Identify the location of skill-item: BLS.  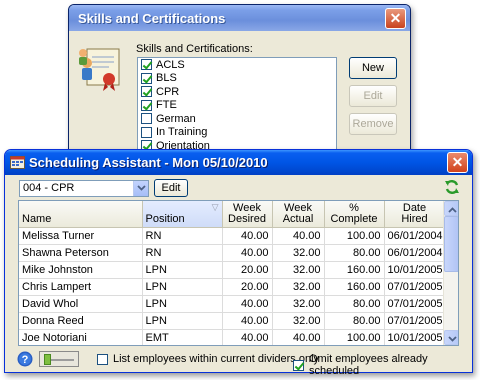
(237, 79).